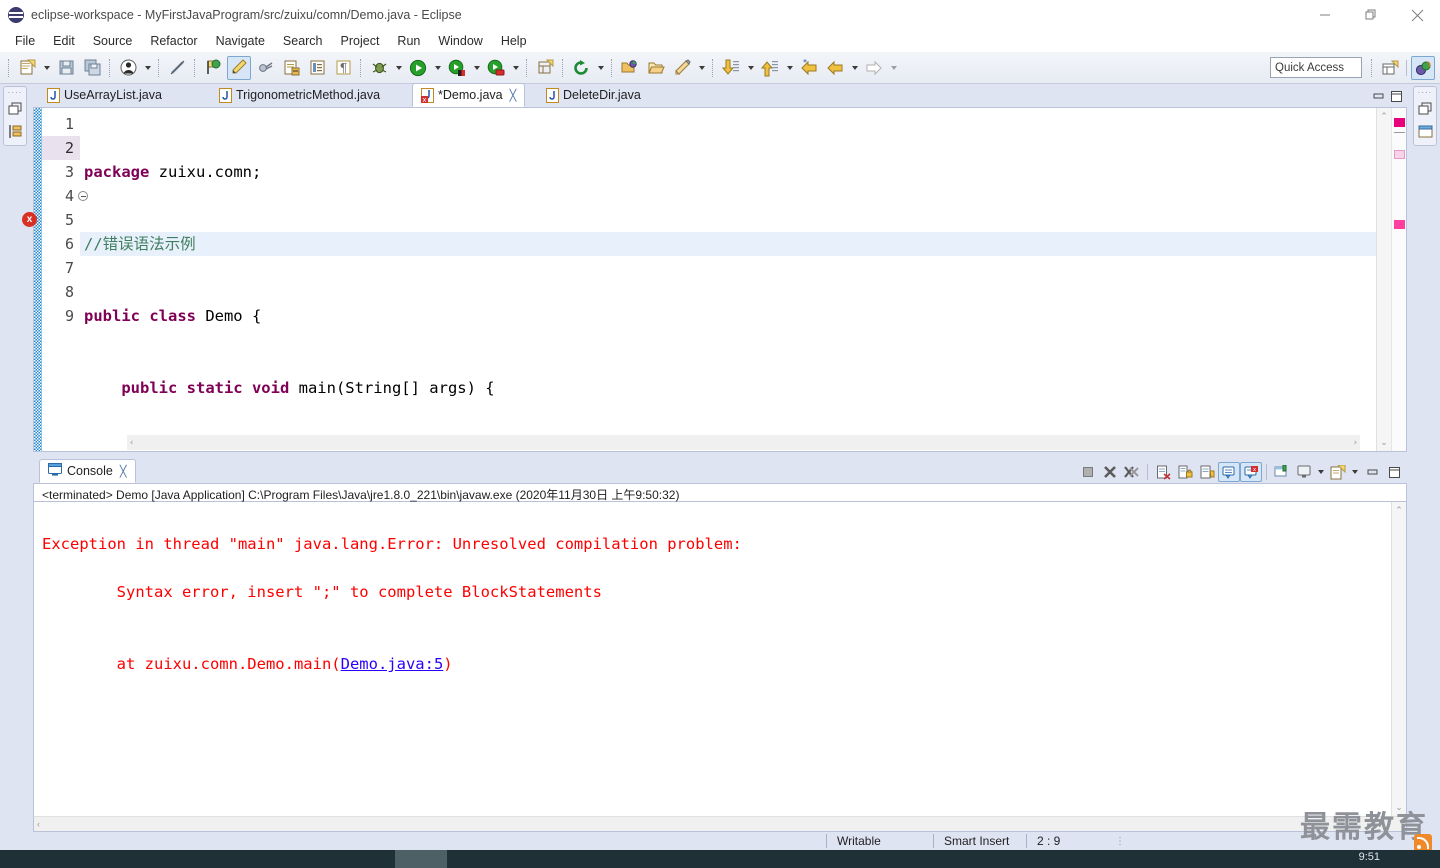 The height and width of the screenshot is (868, 1440). I want to click on remove-all-terminated-icon, so click(1132, 472).